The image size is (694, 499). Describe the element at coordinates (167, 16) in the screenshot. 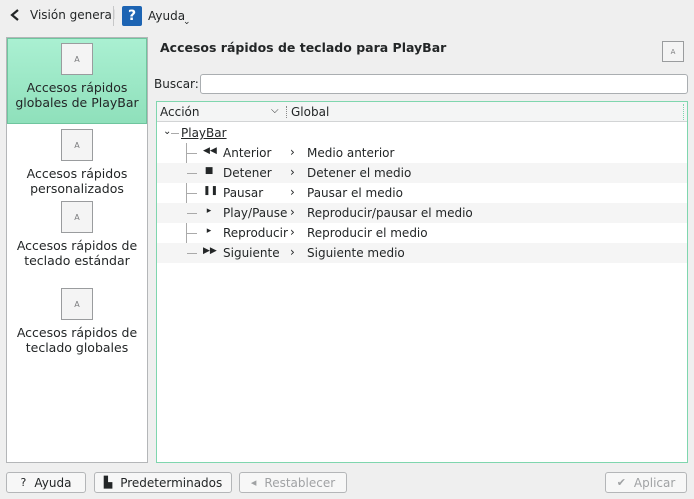

I see `help-label: Ayuda` at that location.